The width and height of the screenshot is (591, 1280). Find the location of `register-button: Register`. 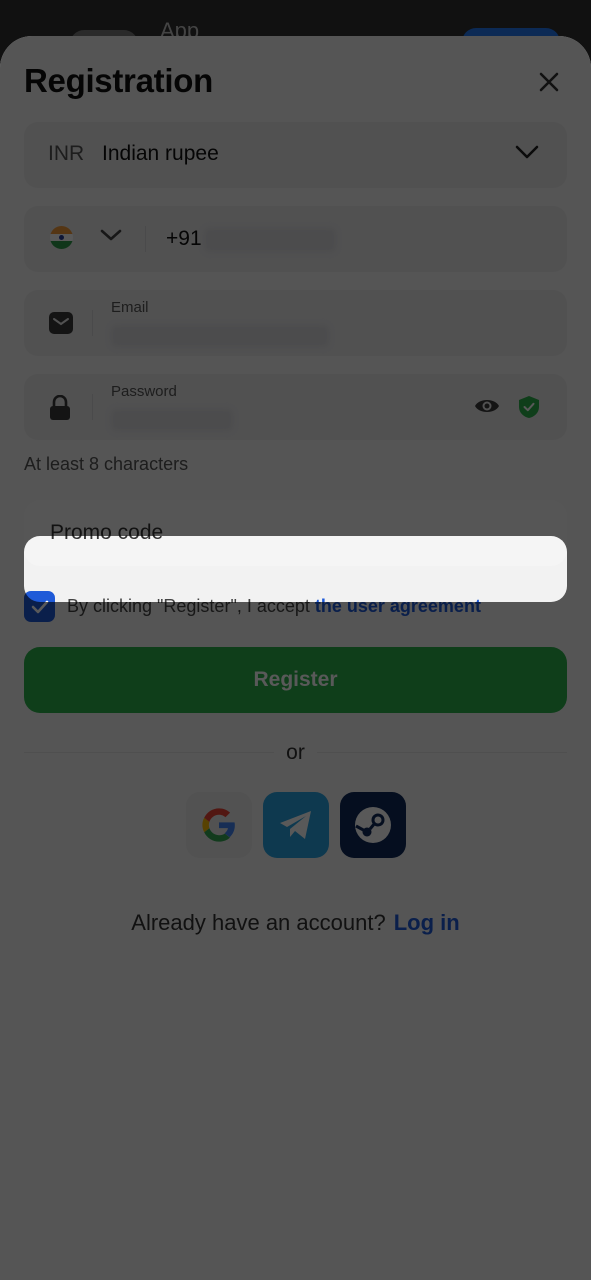

register-button: Register is located at coordinates (295, 680).